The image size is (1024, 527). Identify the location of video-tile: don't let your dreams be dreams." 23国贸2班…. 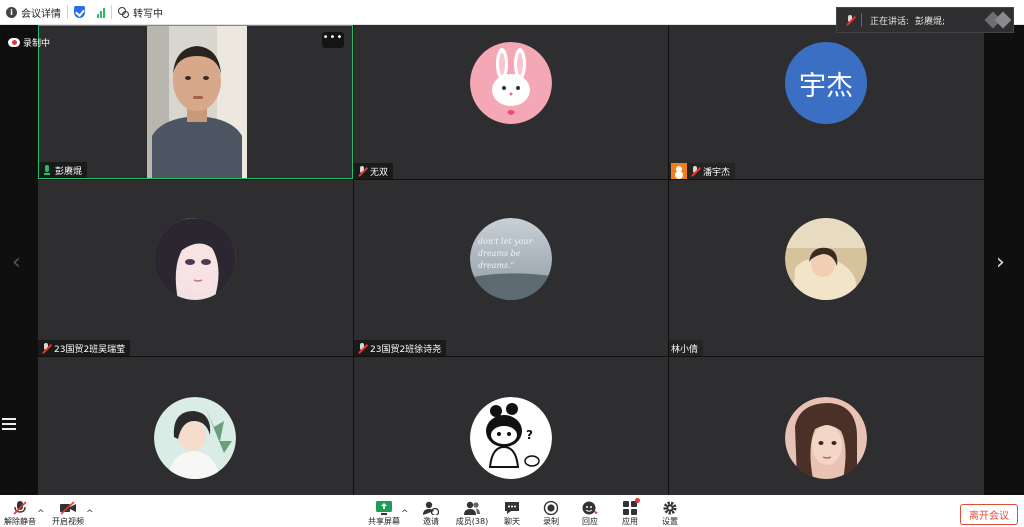
(511, 268).